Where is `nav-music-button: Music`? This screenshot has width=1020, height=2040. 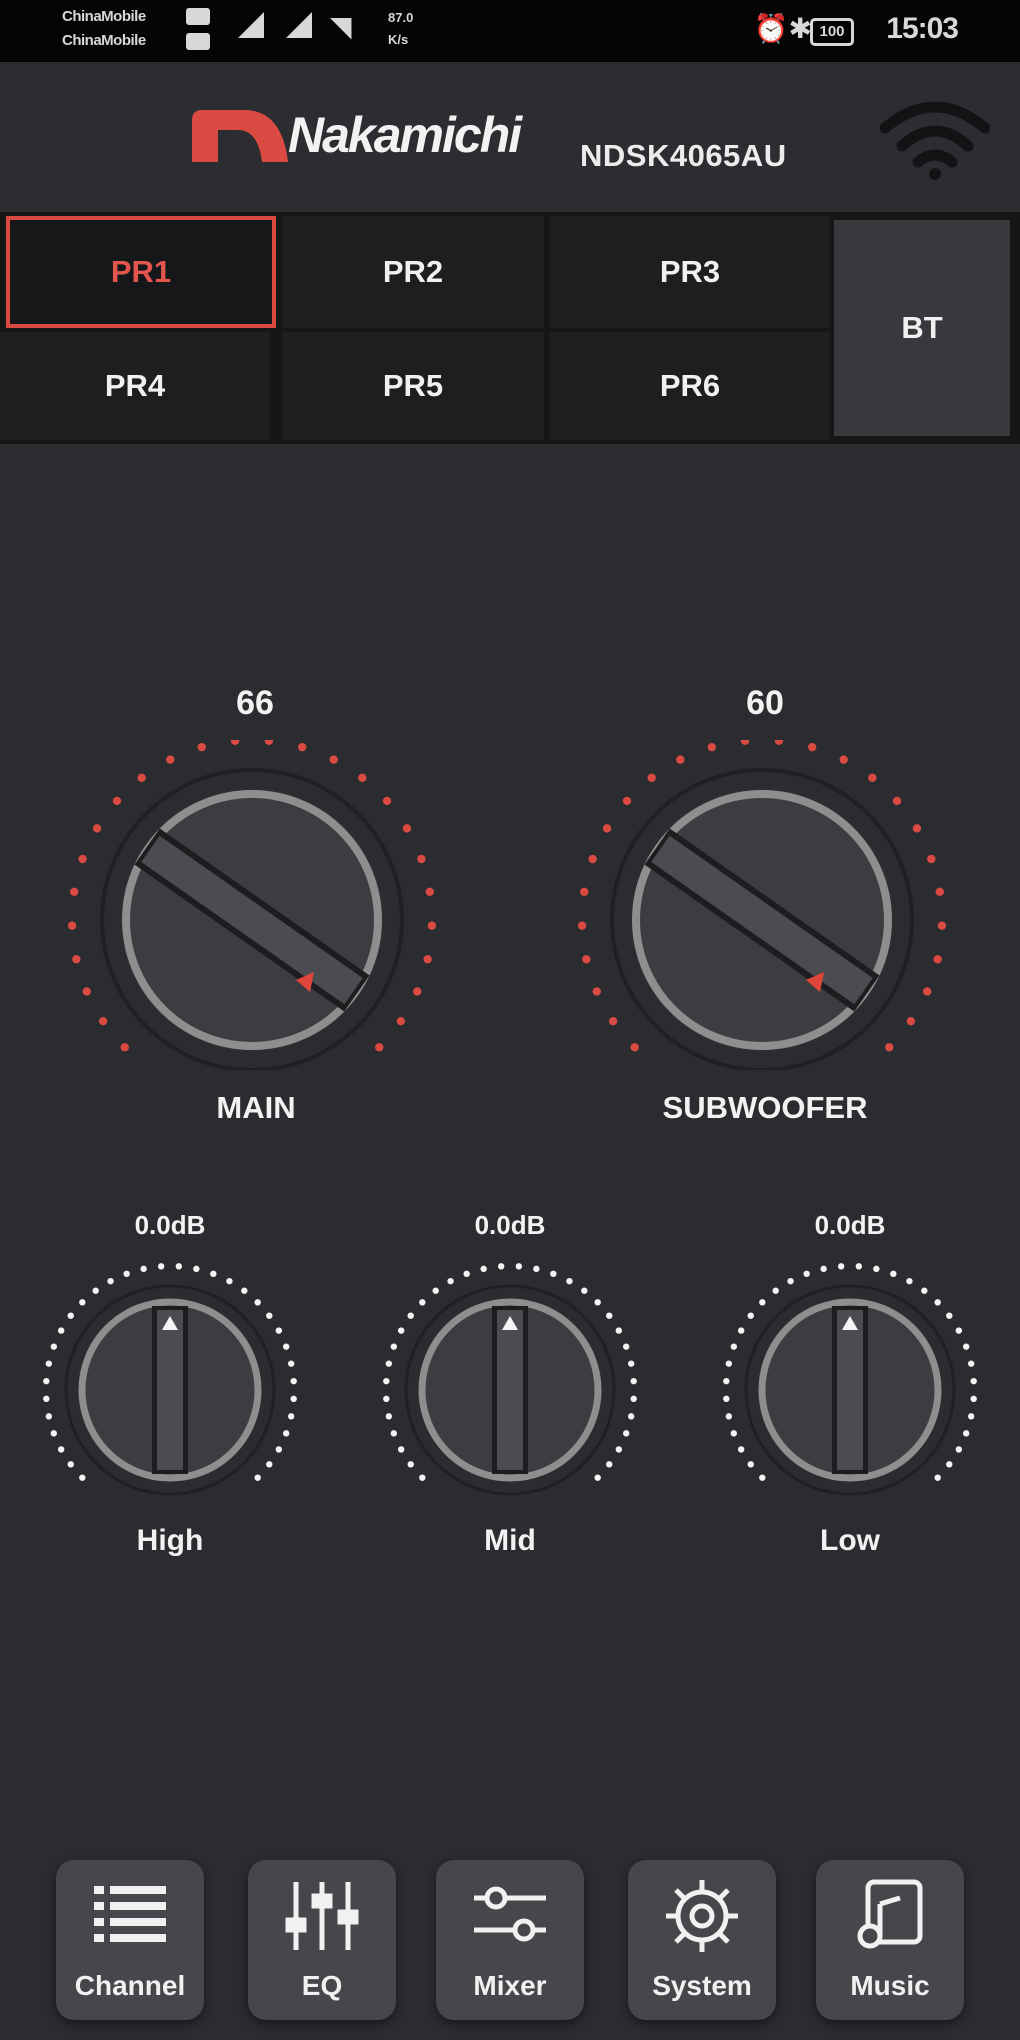
nav-music-button: Music is located at coordinates (890, 1940).